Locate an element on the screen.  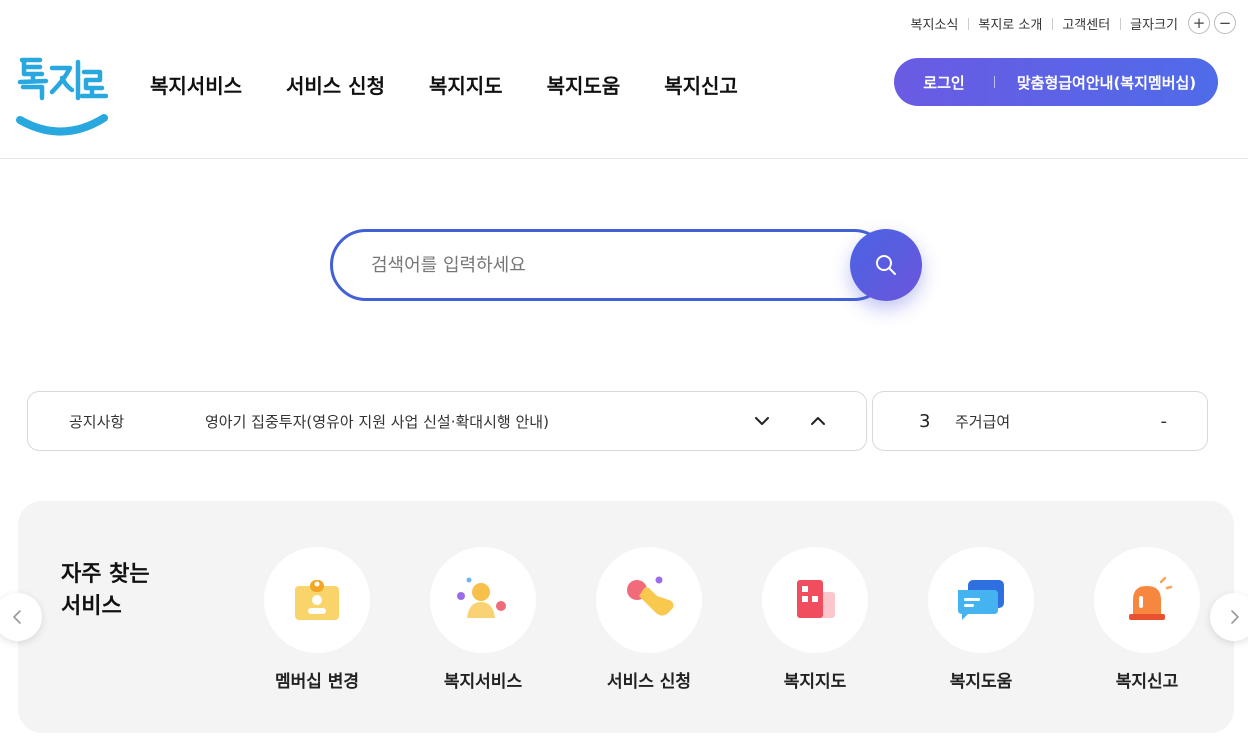
popular-rank-bar: 3 주거급여 - is located at coordinates (1040, 421).